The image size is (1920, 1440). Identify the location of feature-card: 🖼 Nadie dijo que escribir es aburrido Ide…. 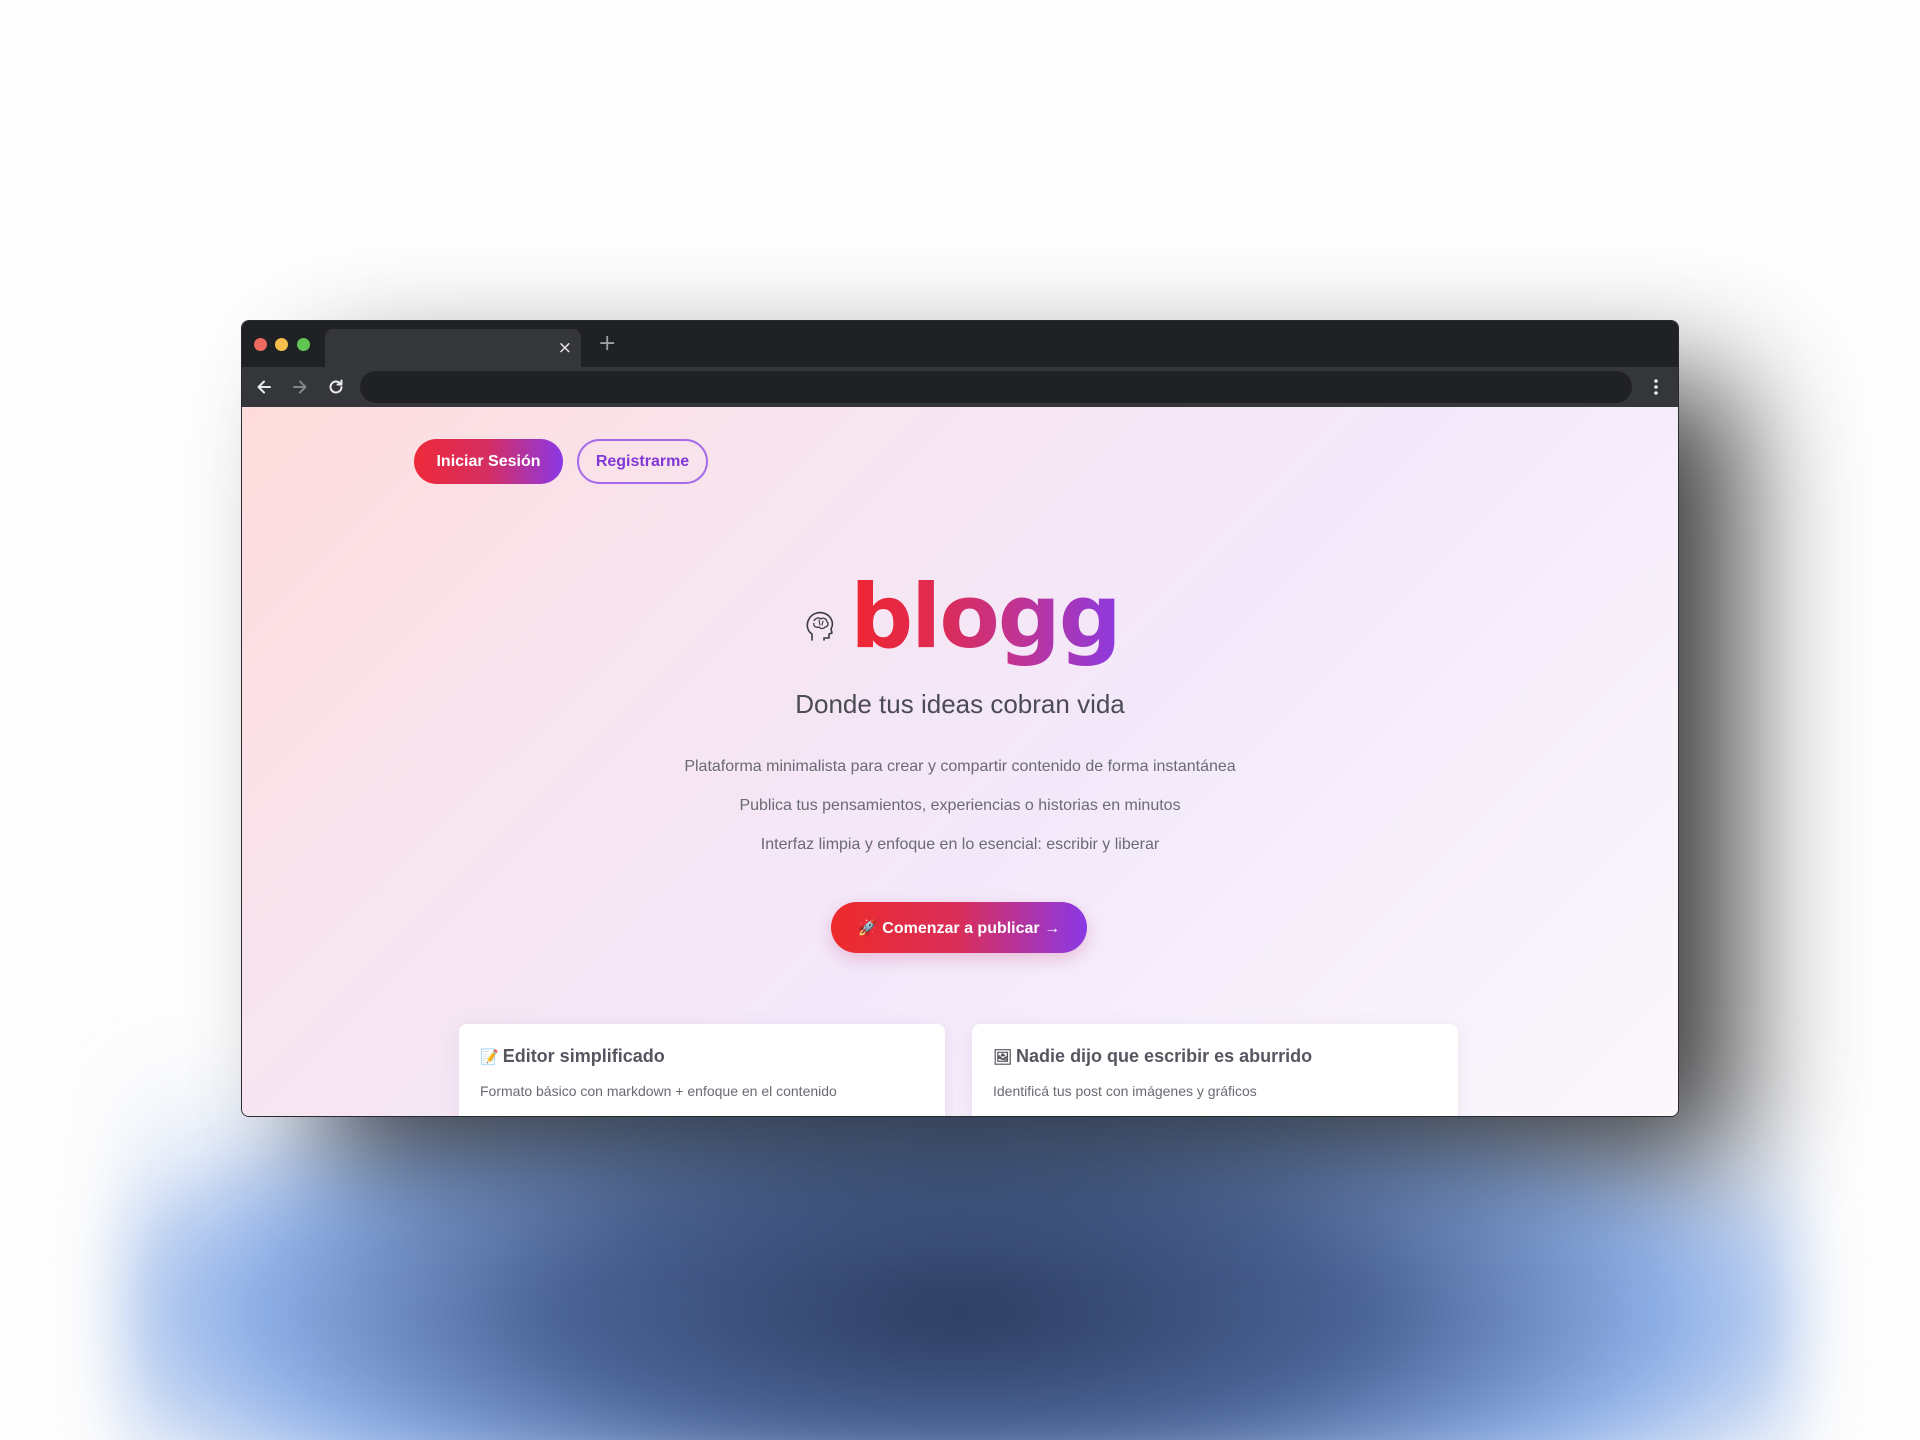
(1215, 1070).